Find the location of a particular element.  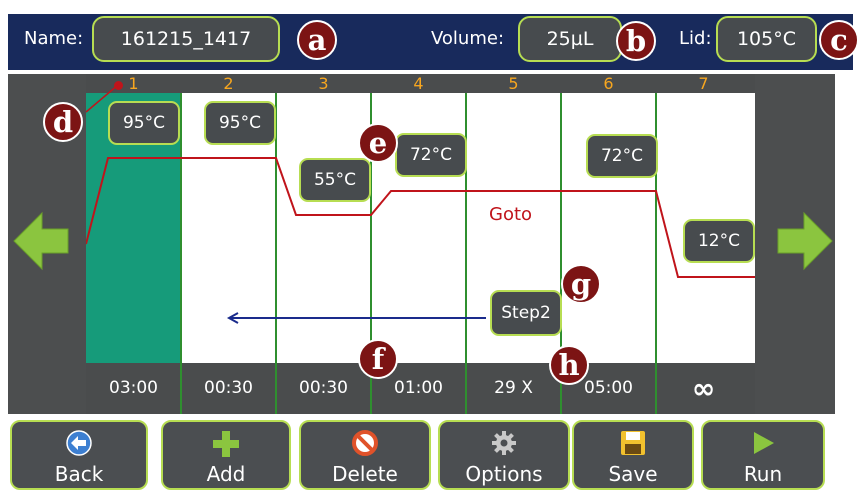

cycle-count: 29 X is located at coordinates (513, 388).